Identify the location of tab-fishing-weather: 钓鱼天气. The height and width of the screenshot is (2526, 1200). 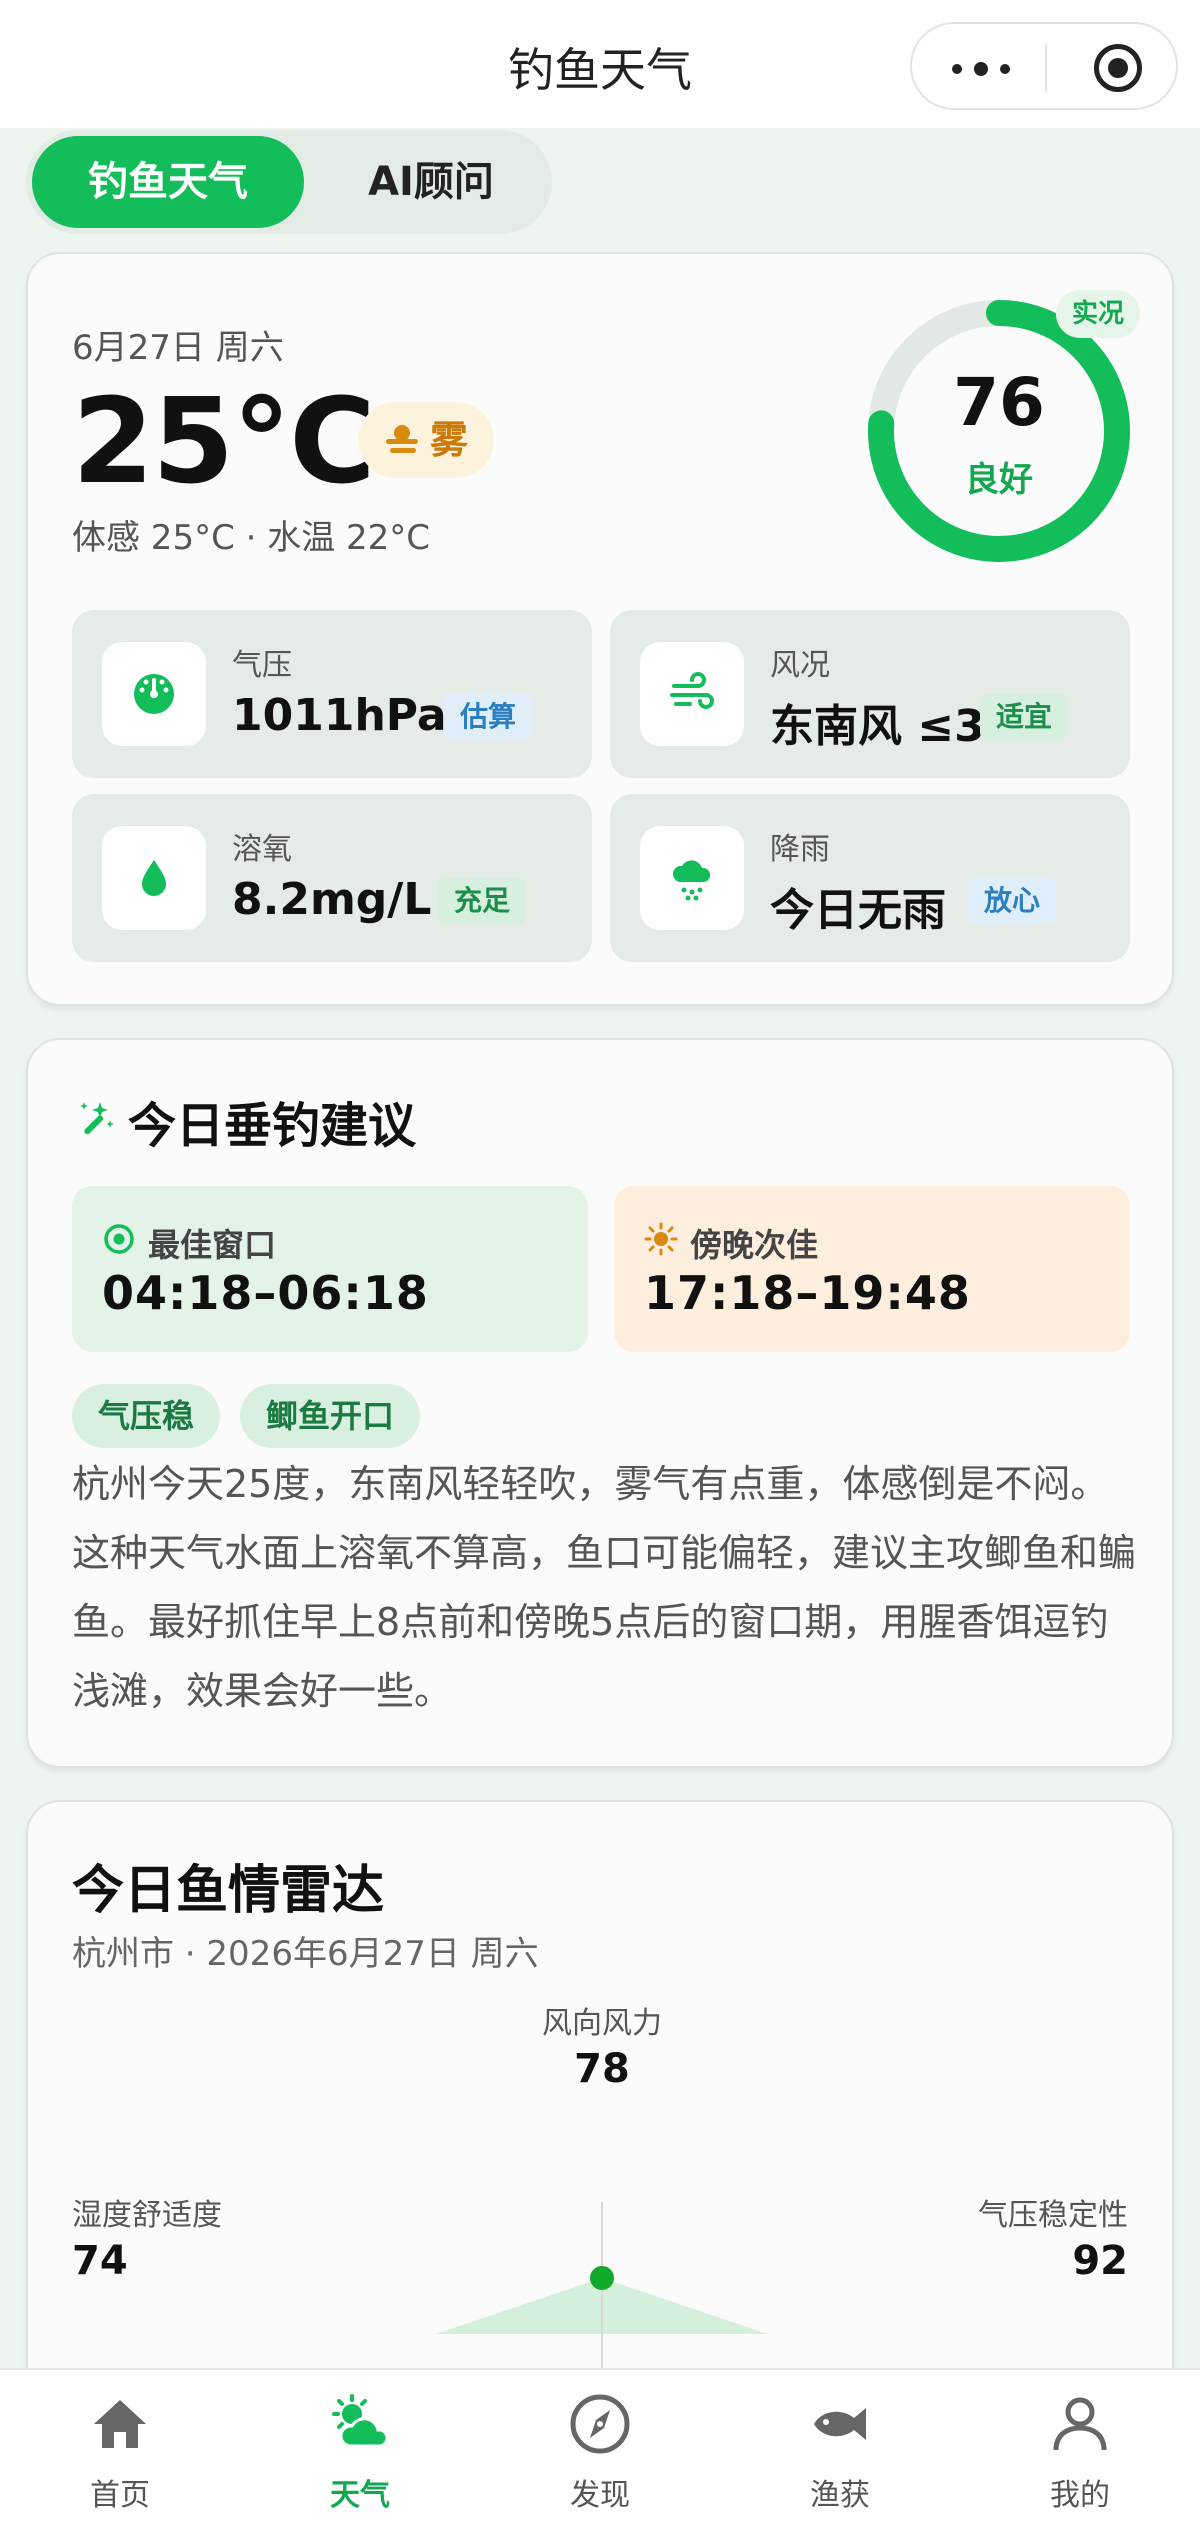
(168, 182).